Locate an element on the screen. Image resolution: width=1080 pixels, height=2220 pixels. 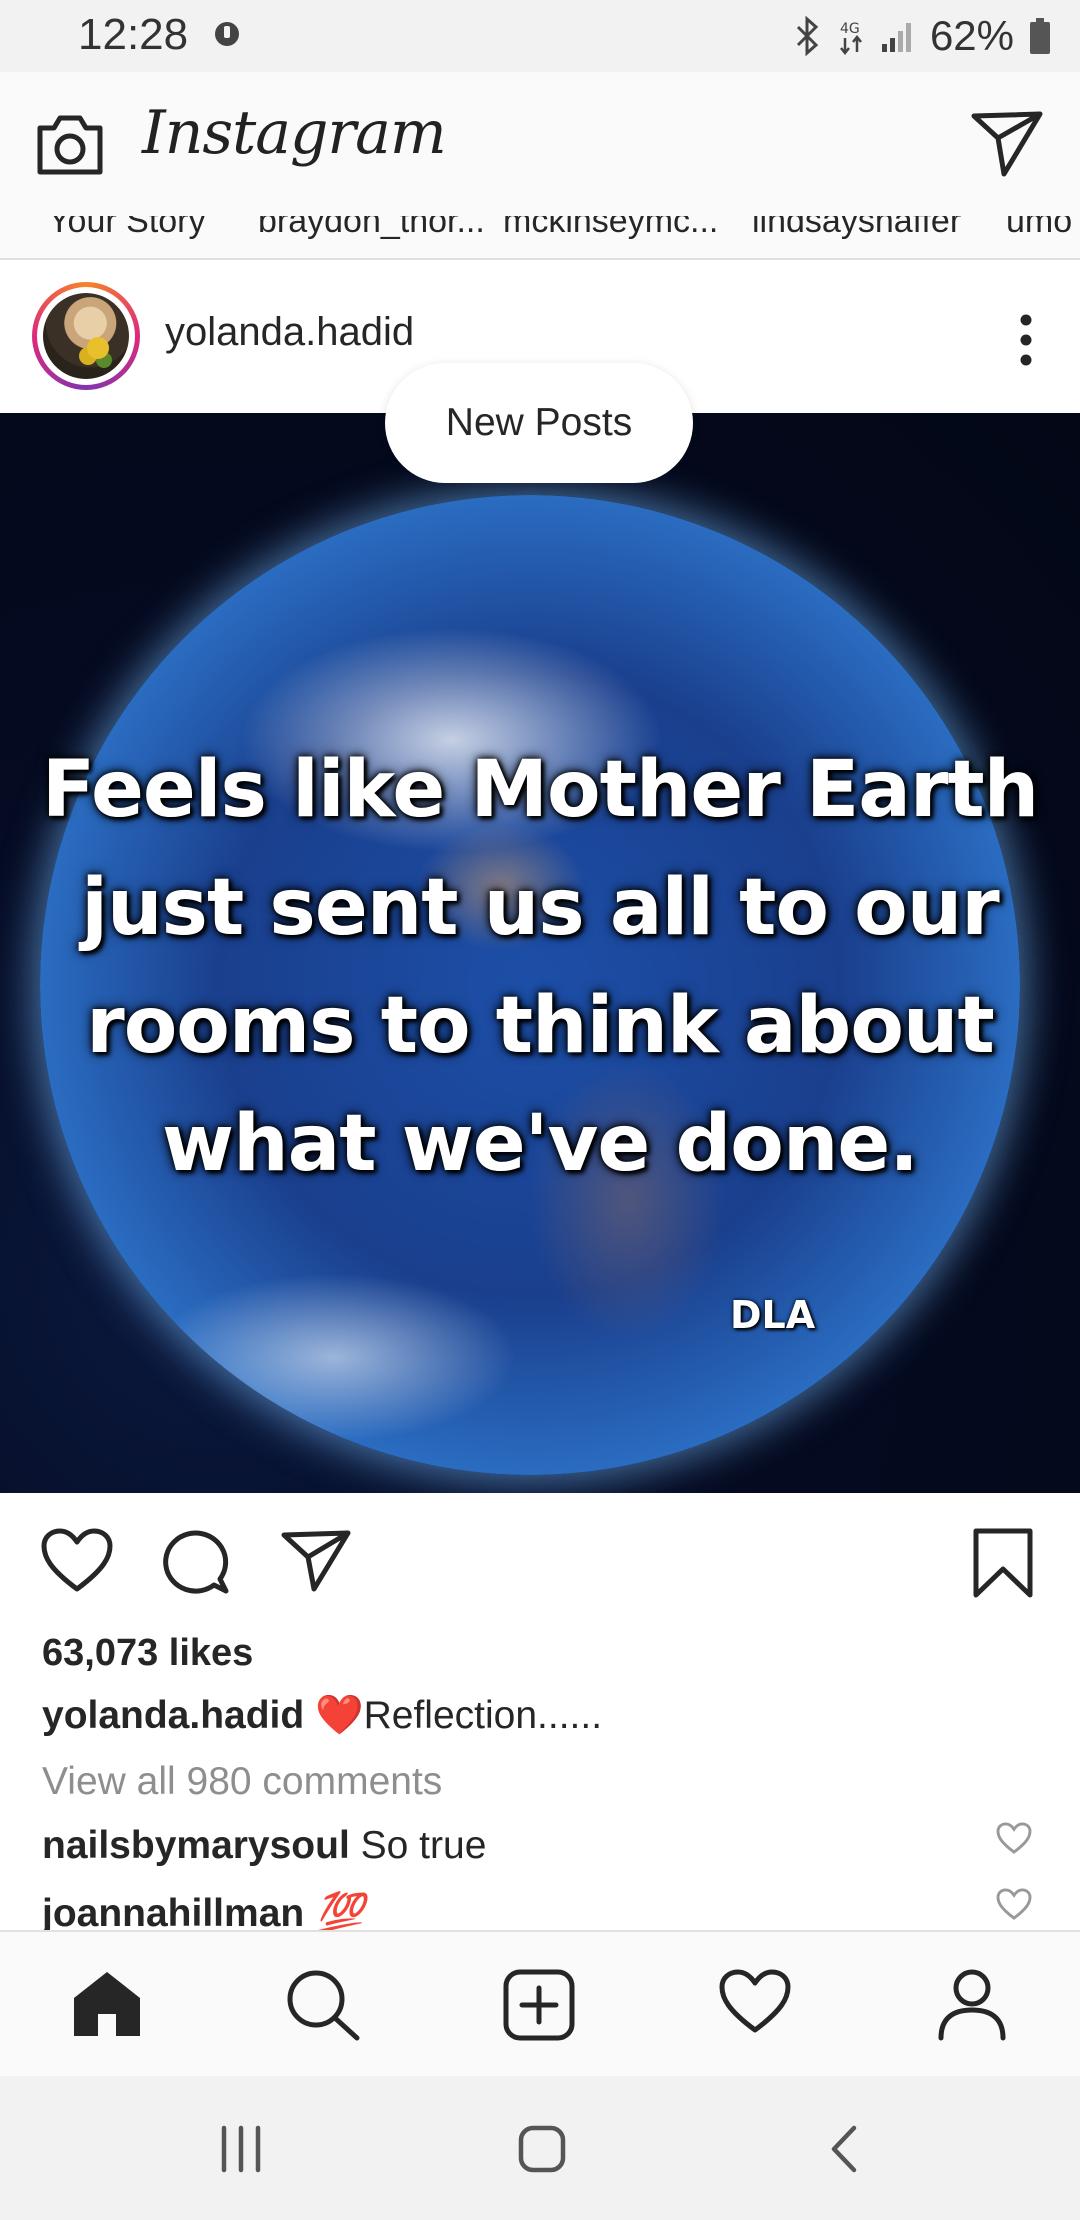
caption-emoji: ❤️ is located at coordinates (339, 1715).